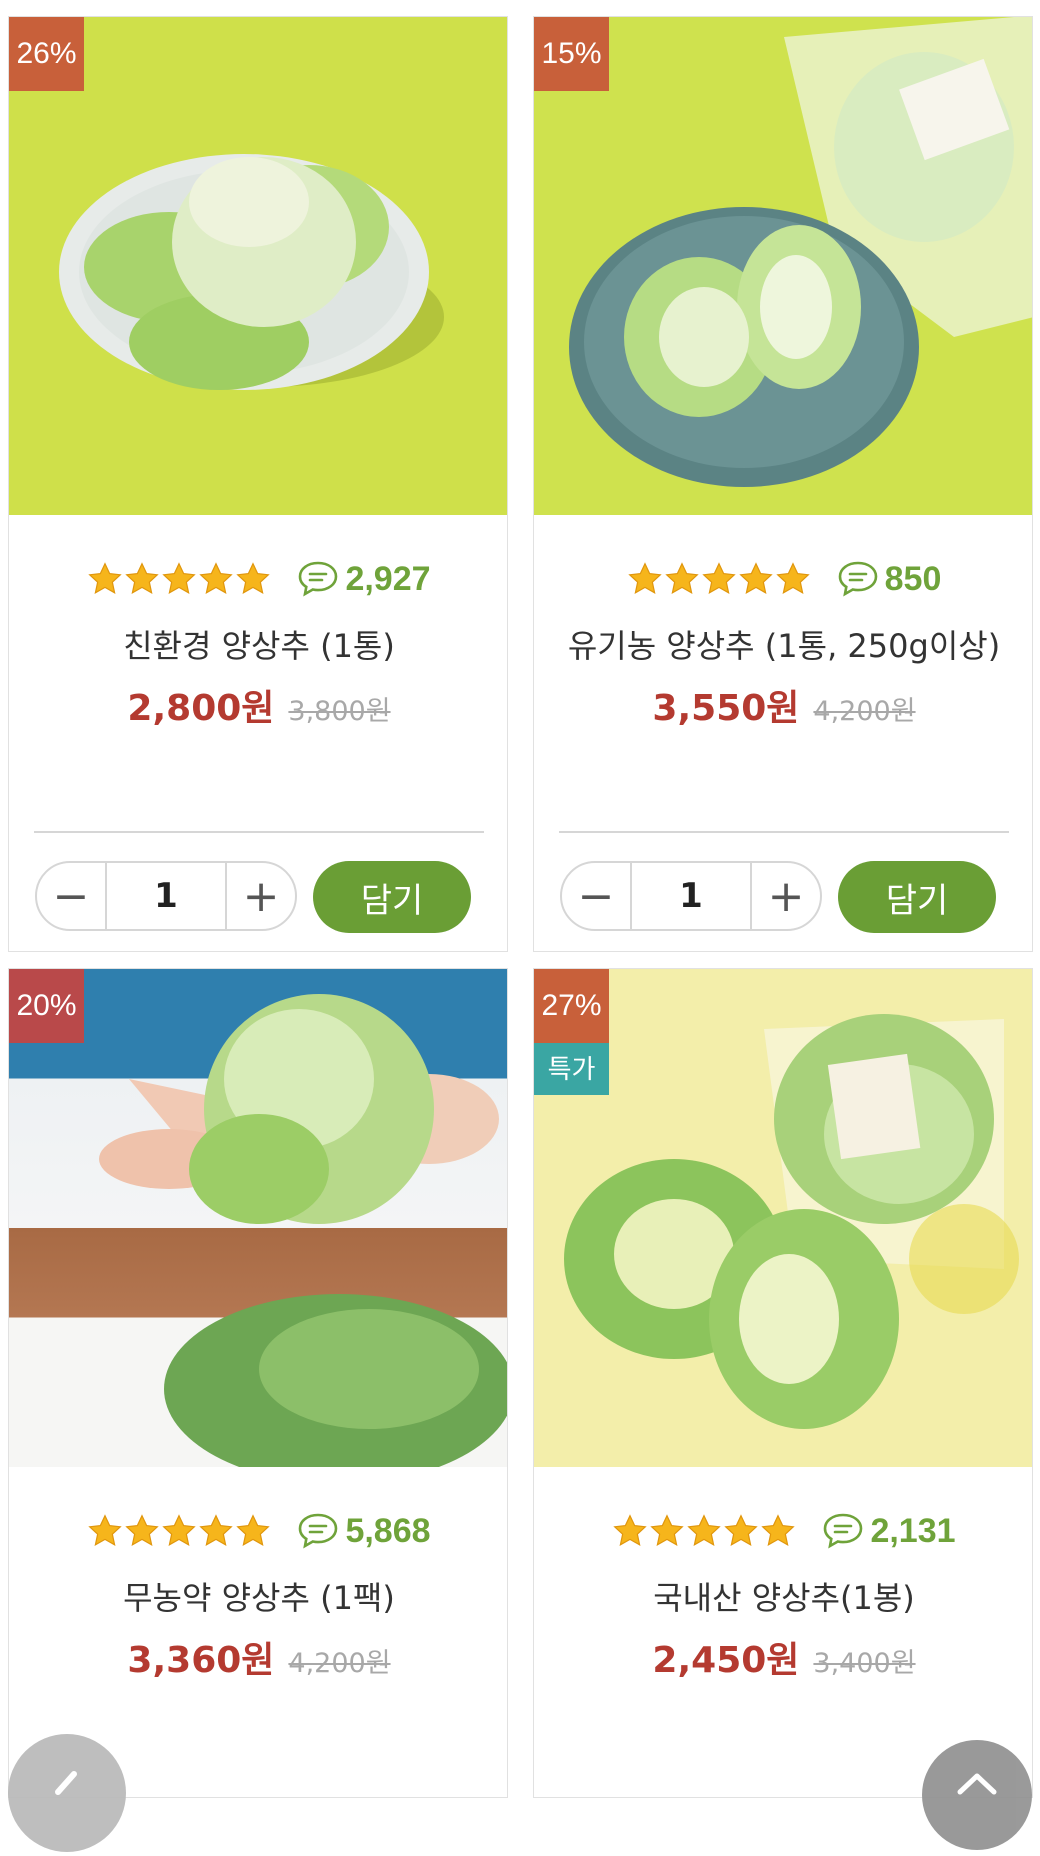  Describe the element at coordinates (783, 644) in the screenshot. I see `product-name: 유기농 양상추 (1통, 250g이상)` at that location.